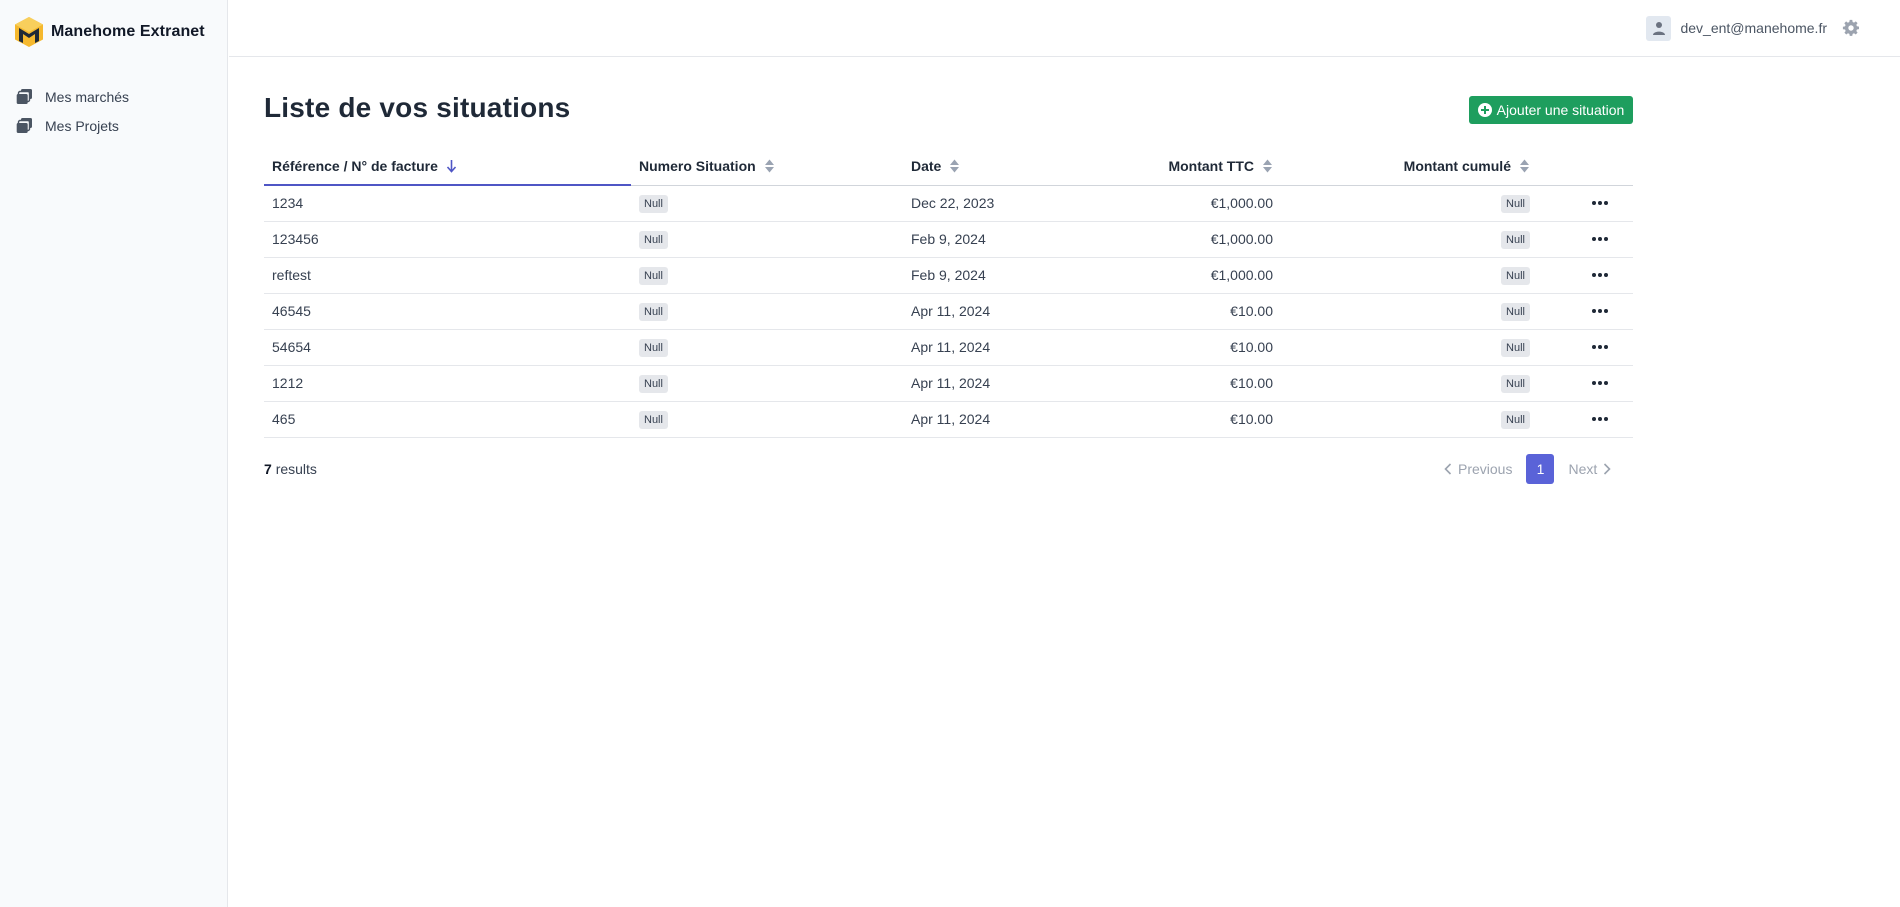 The width and height of the screenshot is (1900, 907). Describe the element at coordinates (447, 239) in the screenshot. I see `cell-reference: 123456` at that location.